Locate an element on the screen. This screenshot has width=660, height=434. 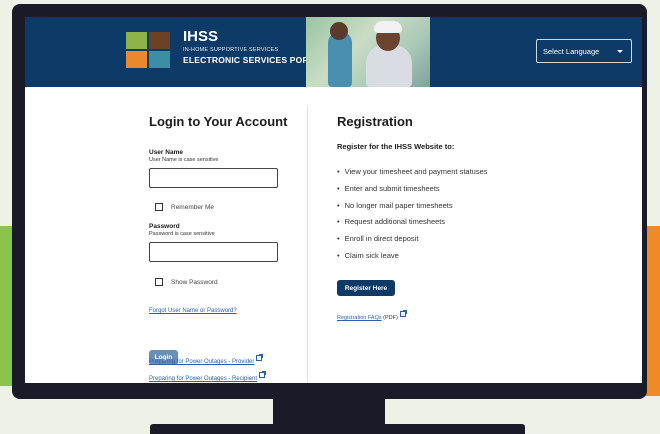
login-title: Login to Your Account is located at coordinates (218, 121).